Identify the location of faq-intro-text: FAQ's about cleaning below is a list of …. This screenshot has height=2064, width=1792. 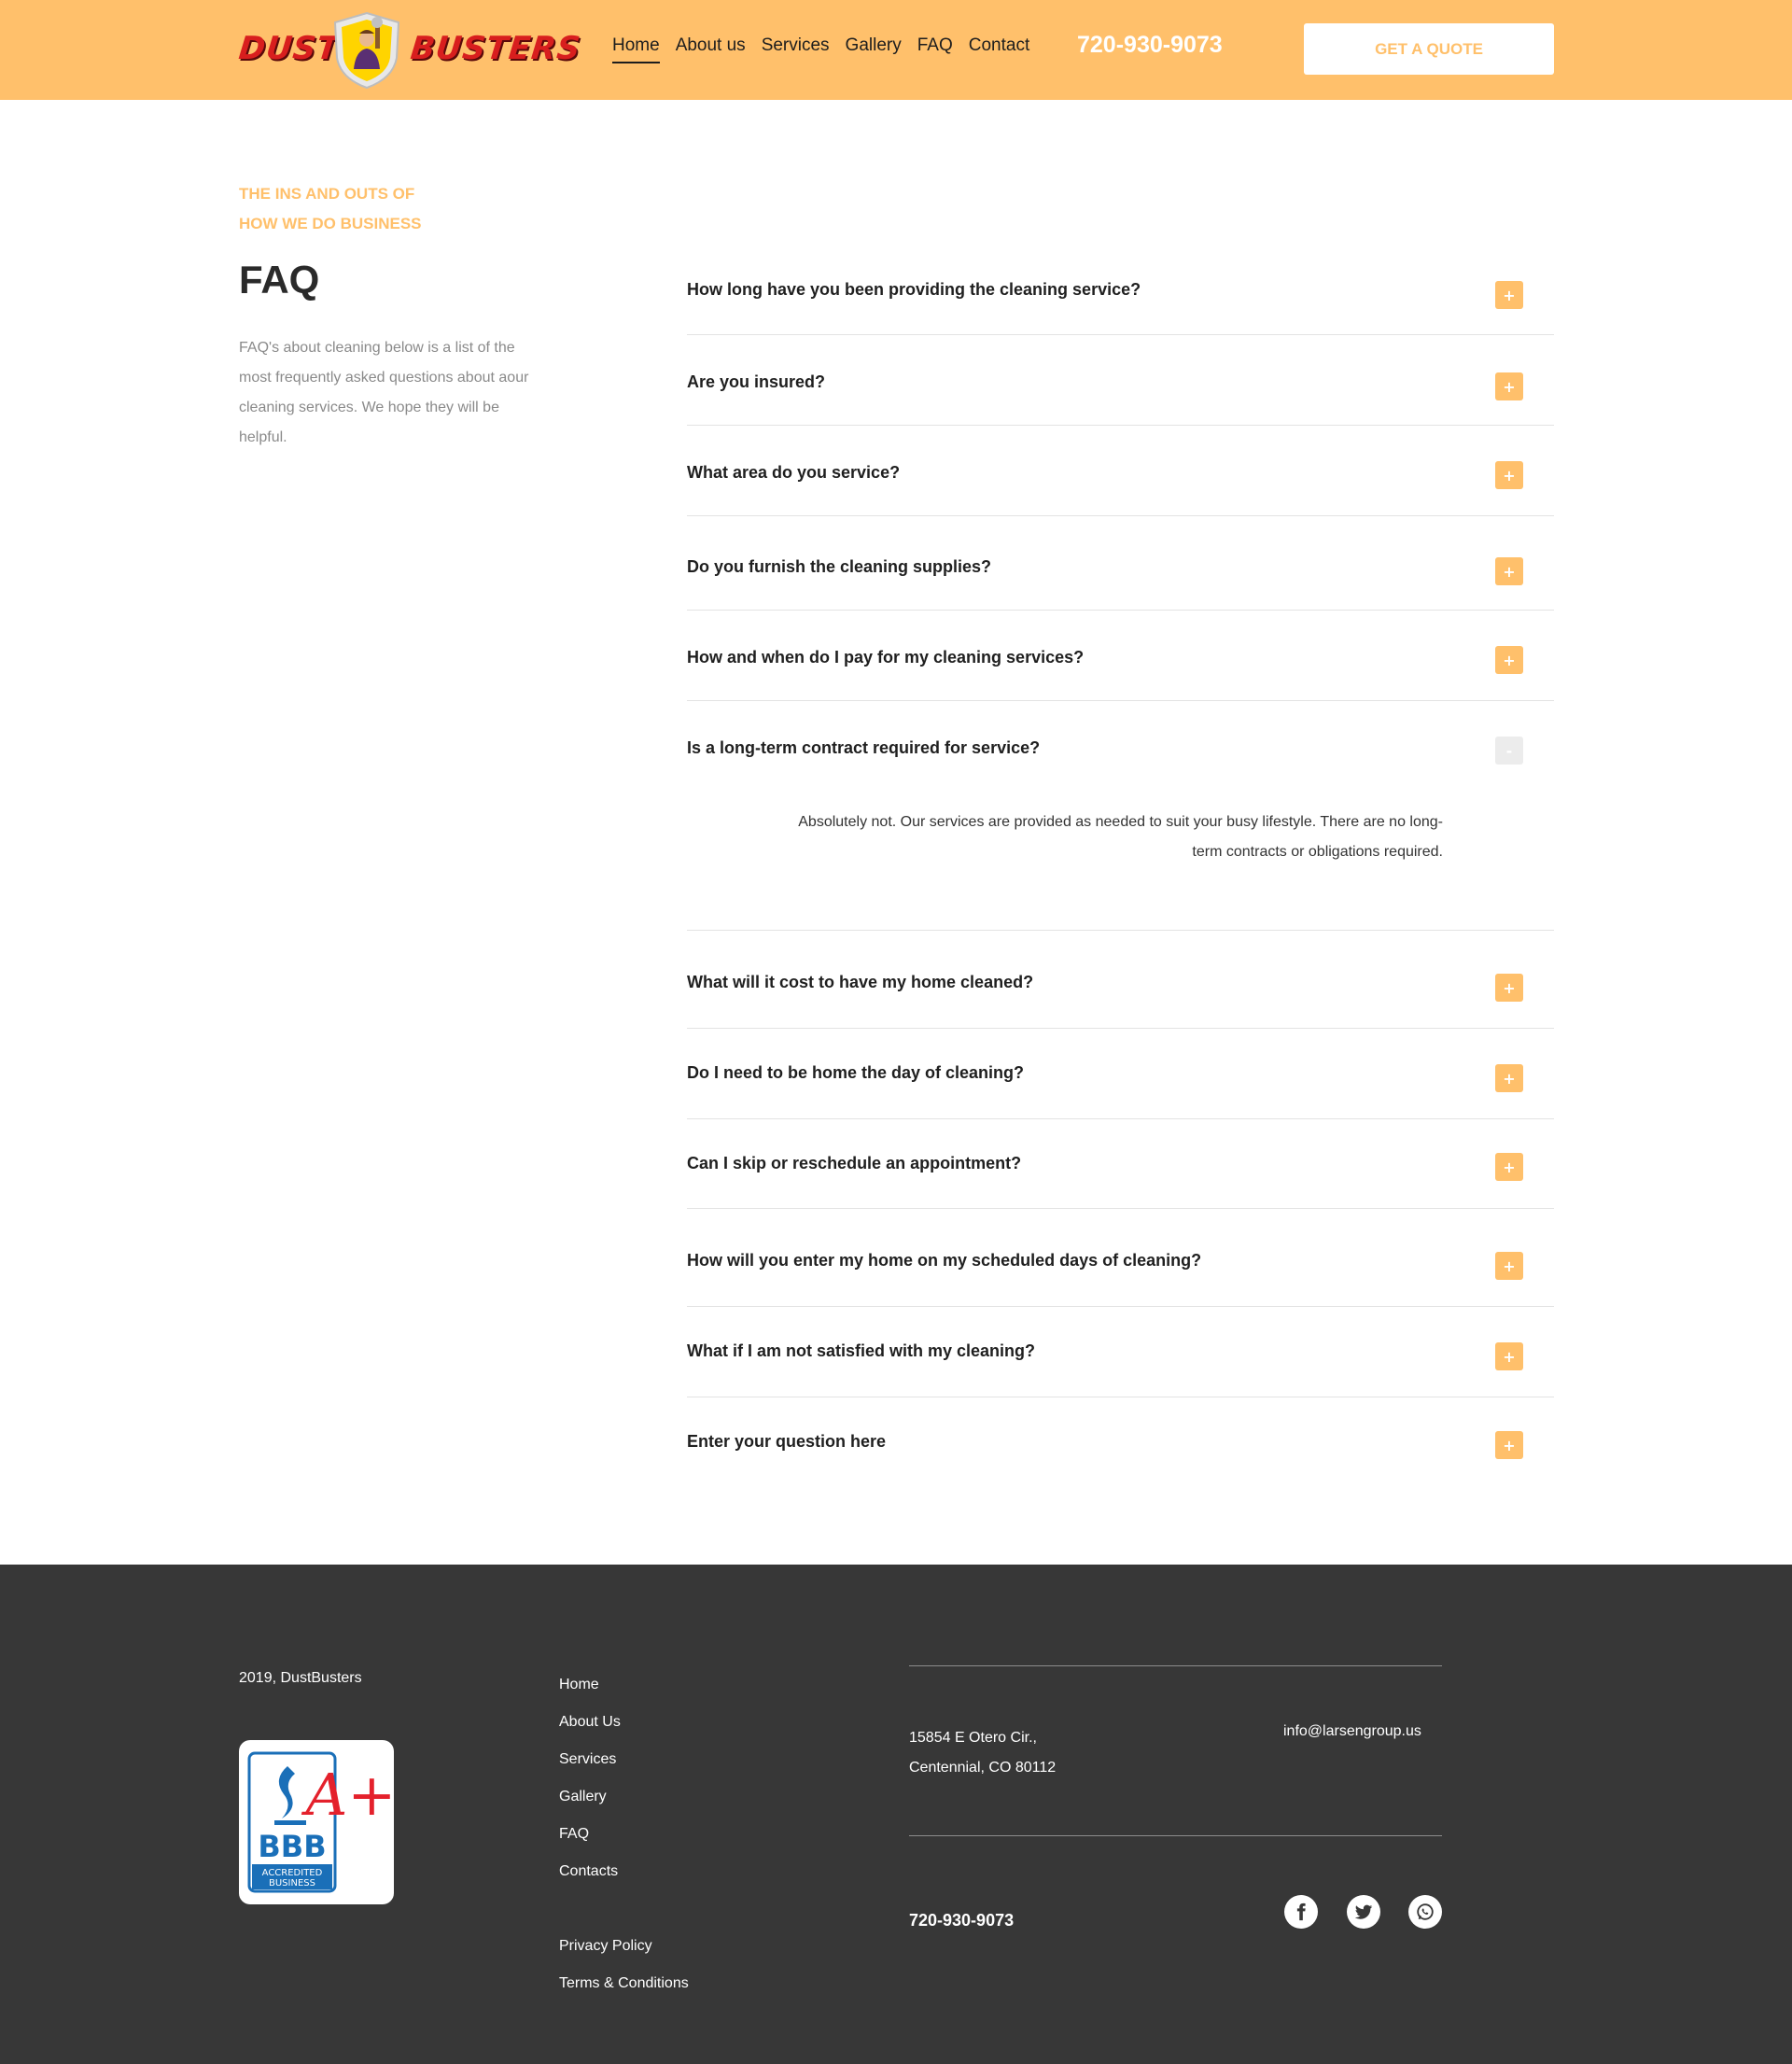
(384, 392).